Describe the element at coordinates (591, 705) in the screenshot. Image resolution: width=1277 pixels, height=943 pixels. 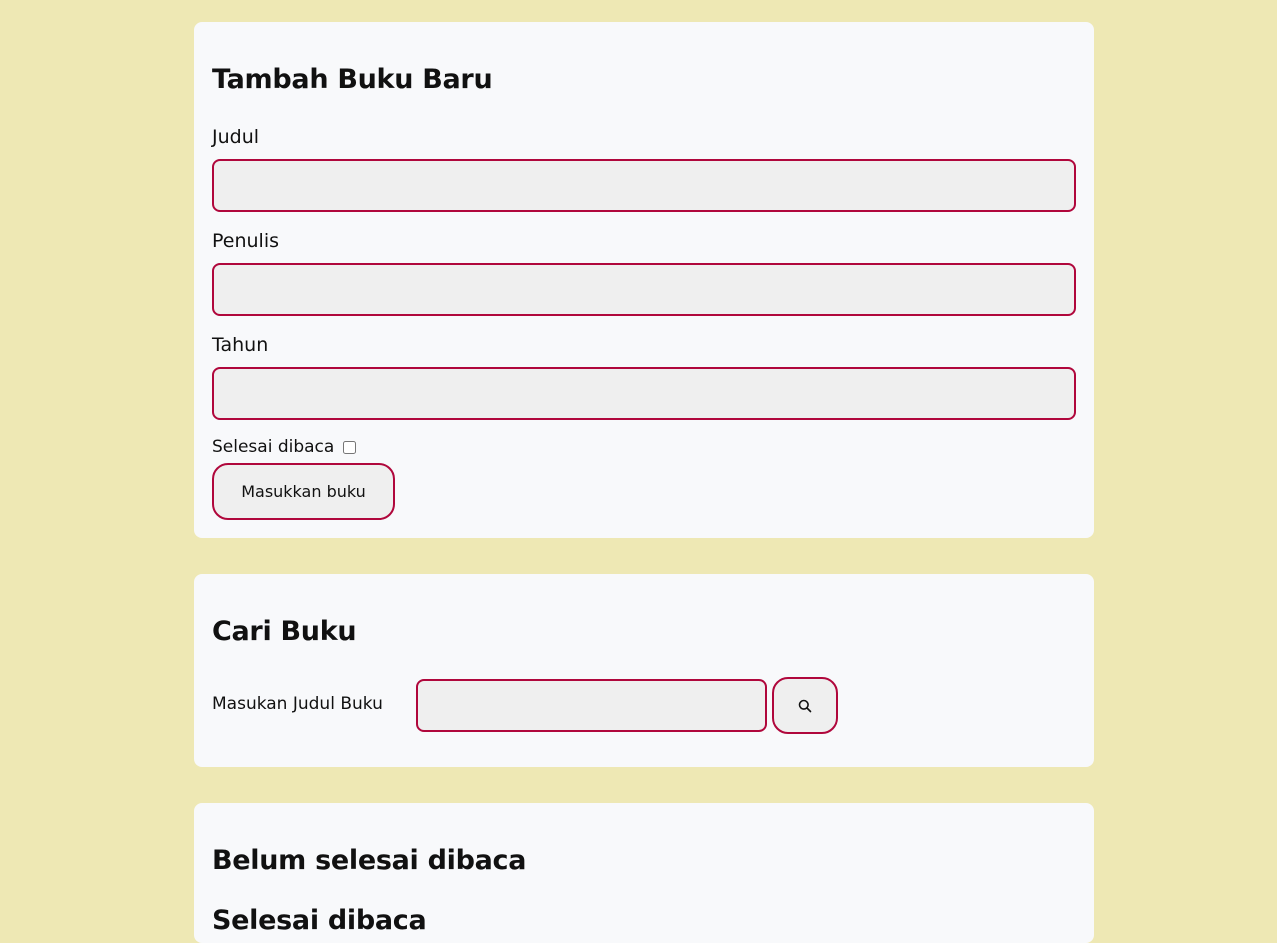
I see `search-input` at that location.